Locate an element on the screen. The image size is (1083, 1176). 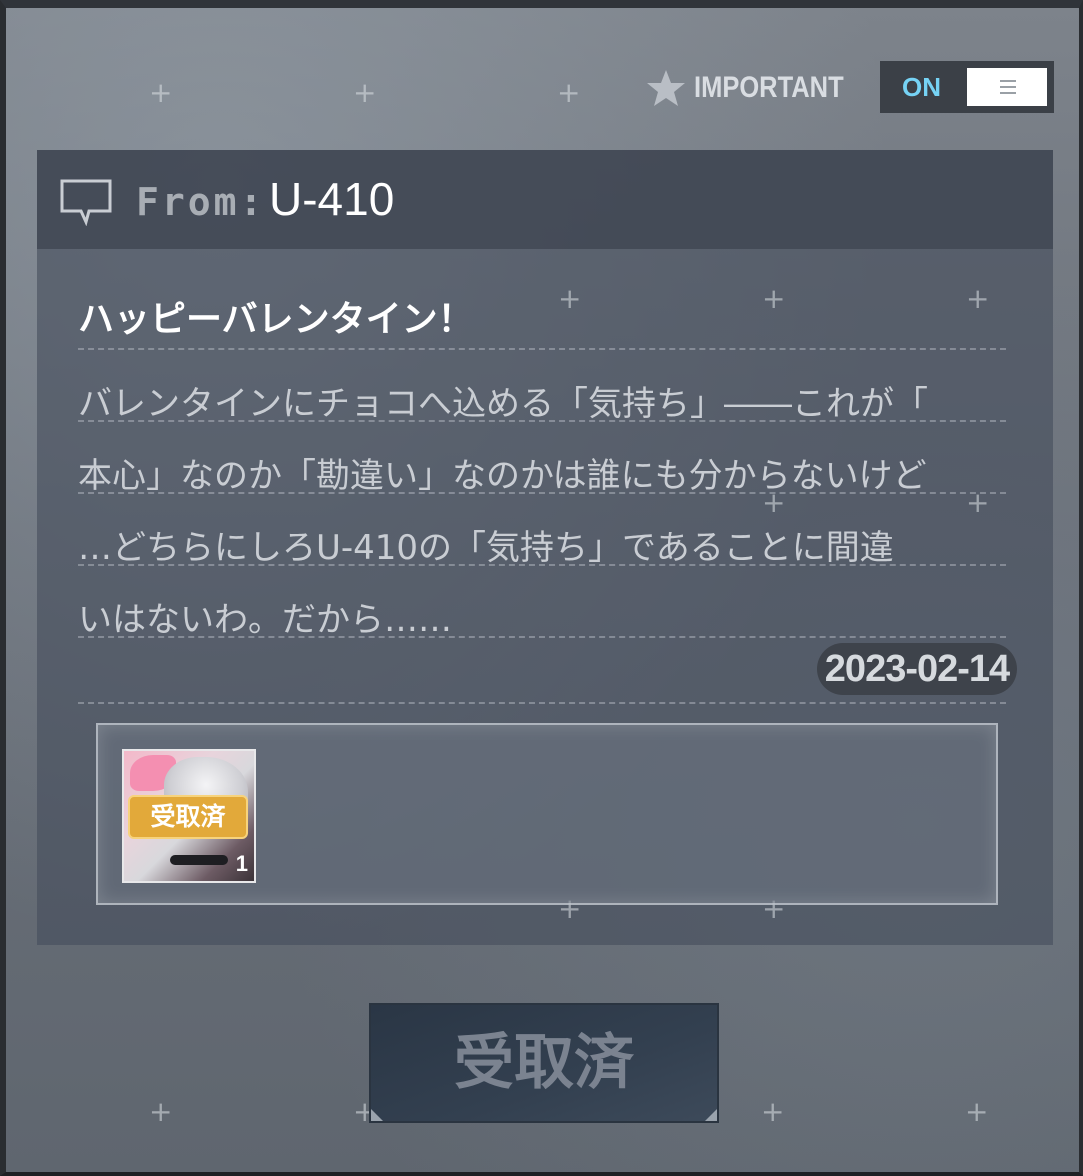
reward-item: 受取済 1 is located at coordinates (189, 816).